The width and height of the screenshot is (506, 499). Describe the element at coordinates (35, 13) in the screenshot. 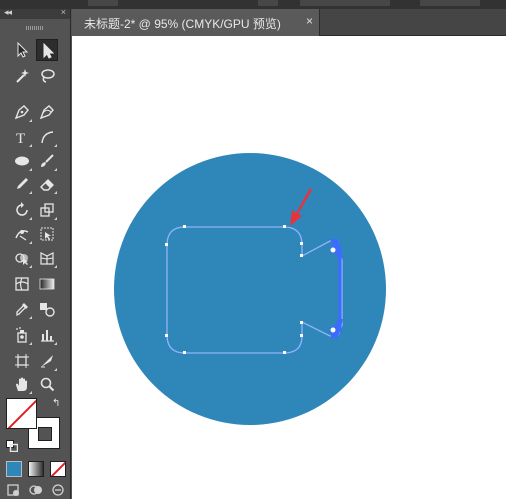

I see `tools-panel-header: ◂◂ ×` at that location.